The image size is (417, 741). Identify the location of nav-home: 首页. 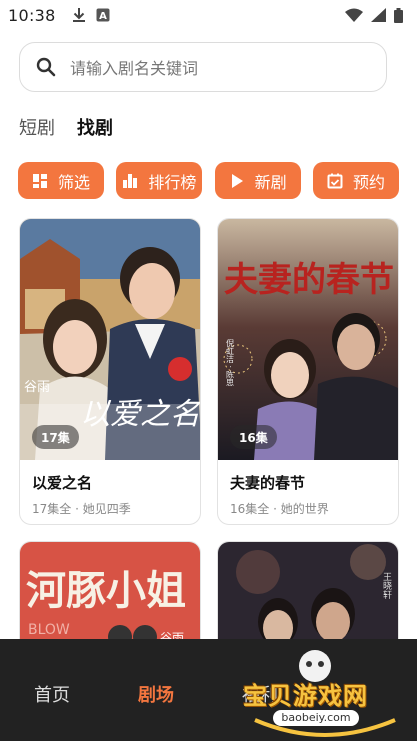
(52, 694).